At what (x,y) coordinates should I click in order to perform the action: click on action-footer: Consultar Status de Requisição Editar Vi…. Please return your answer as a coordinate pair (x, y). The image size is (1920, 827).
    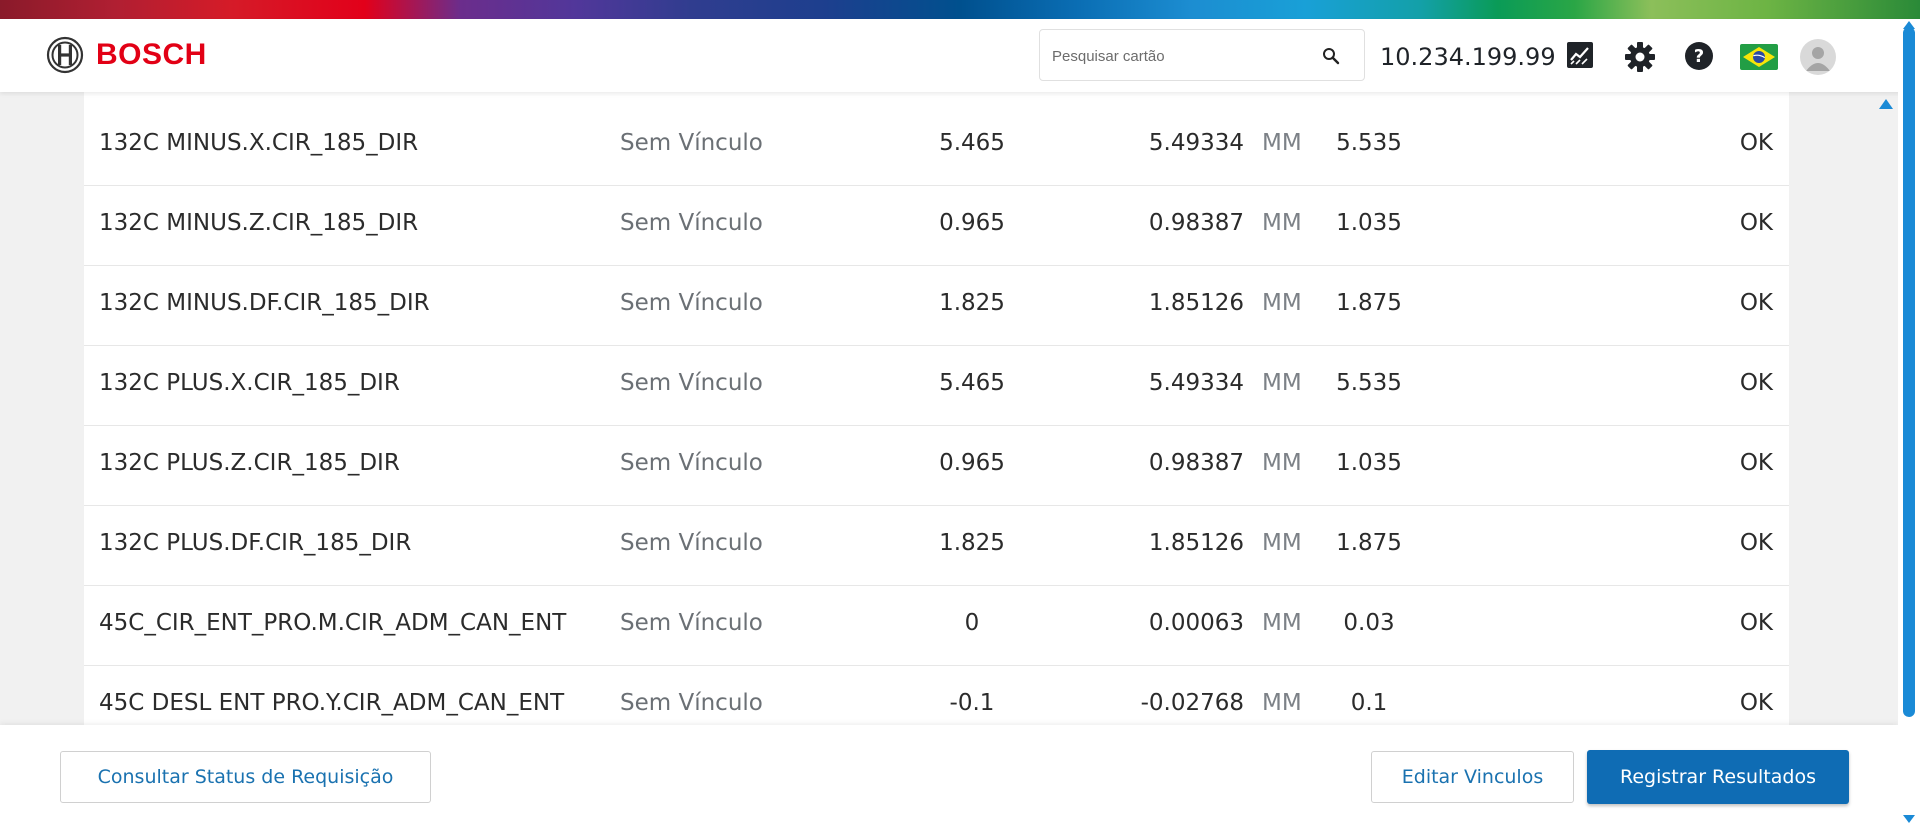
    Looking at the image, I should click on (949, 776).